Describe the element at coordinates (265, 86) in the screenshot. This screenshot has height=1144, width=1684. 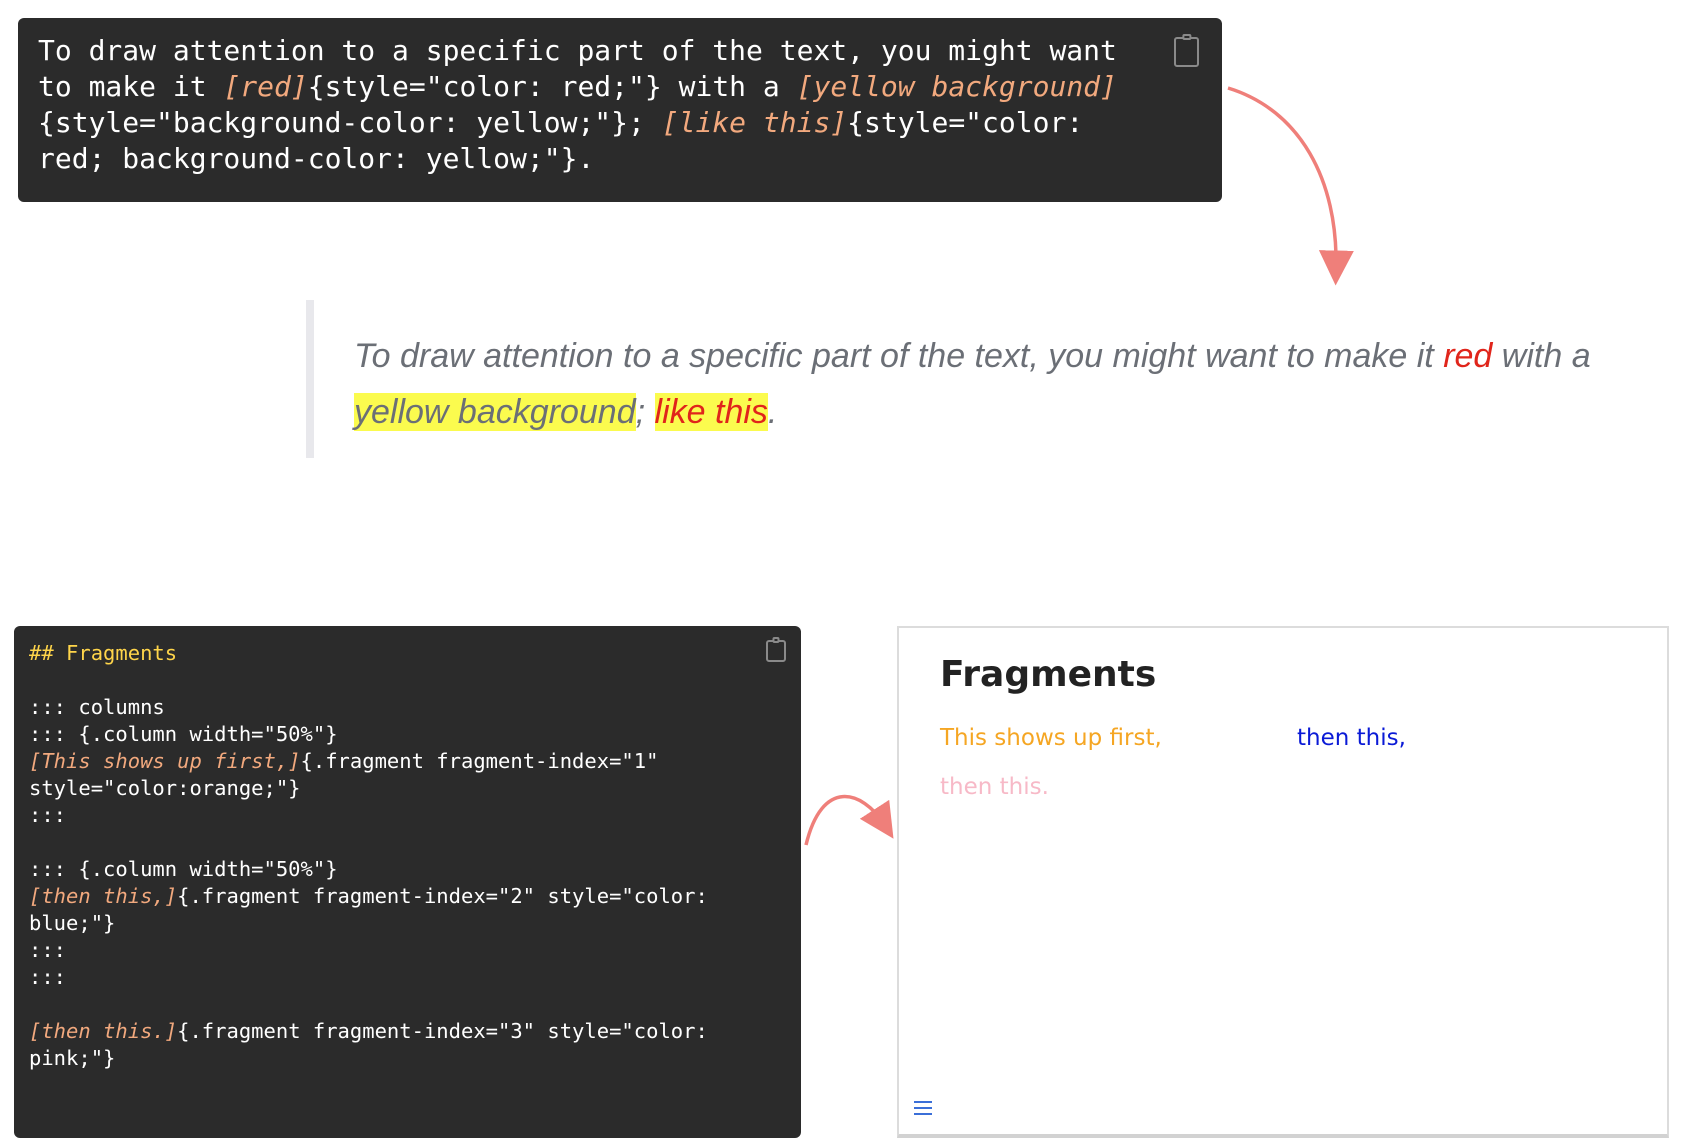
I see `code-span-highlight: [red]` at that location.